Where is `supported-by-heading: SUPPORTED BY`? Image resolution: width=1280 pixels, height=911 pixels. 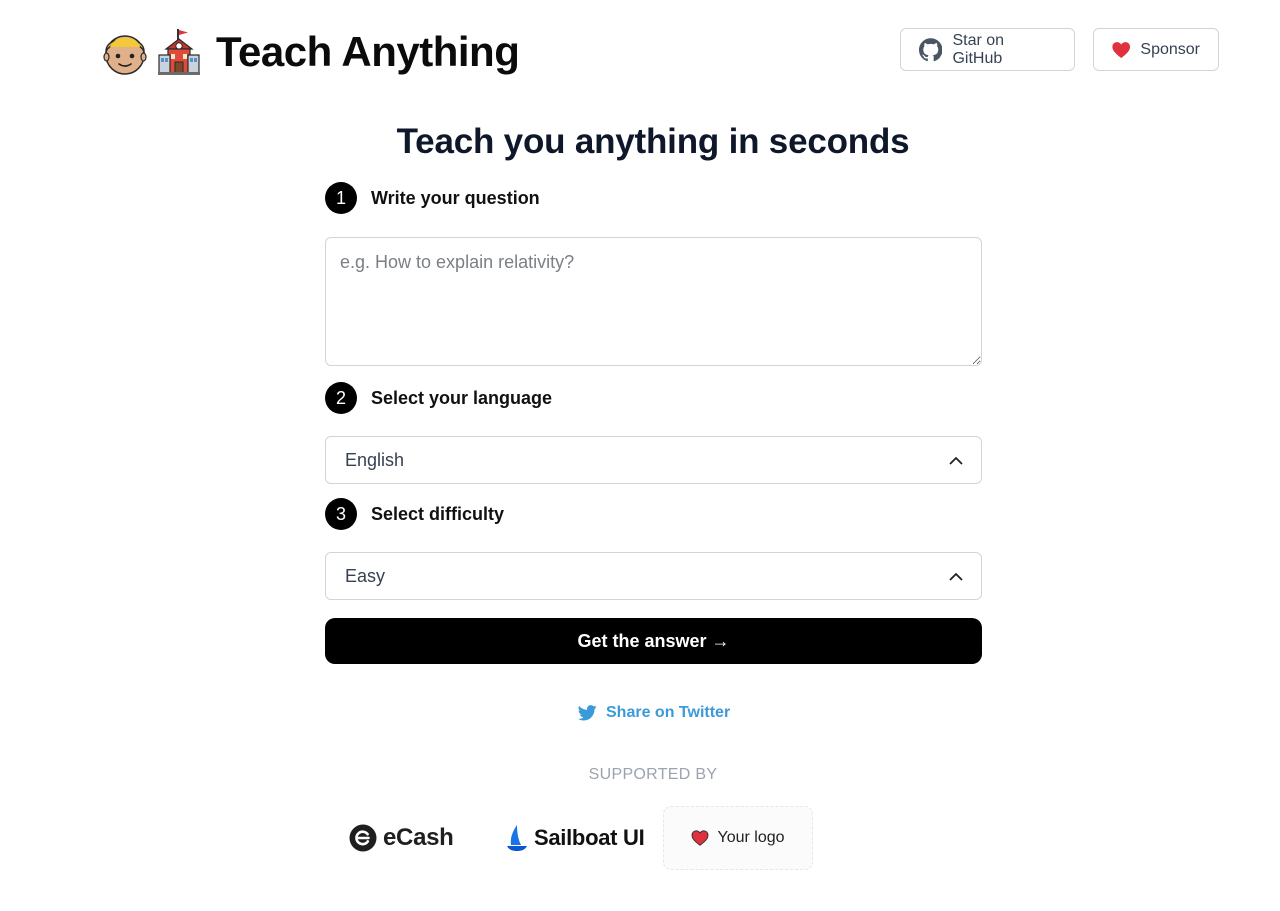
supported-by-heading: SUPPORTED BY is located at coordinates (653, 774).